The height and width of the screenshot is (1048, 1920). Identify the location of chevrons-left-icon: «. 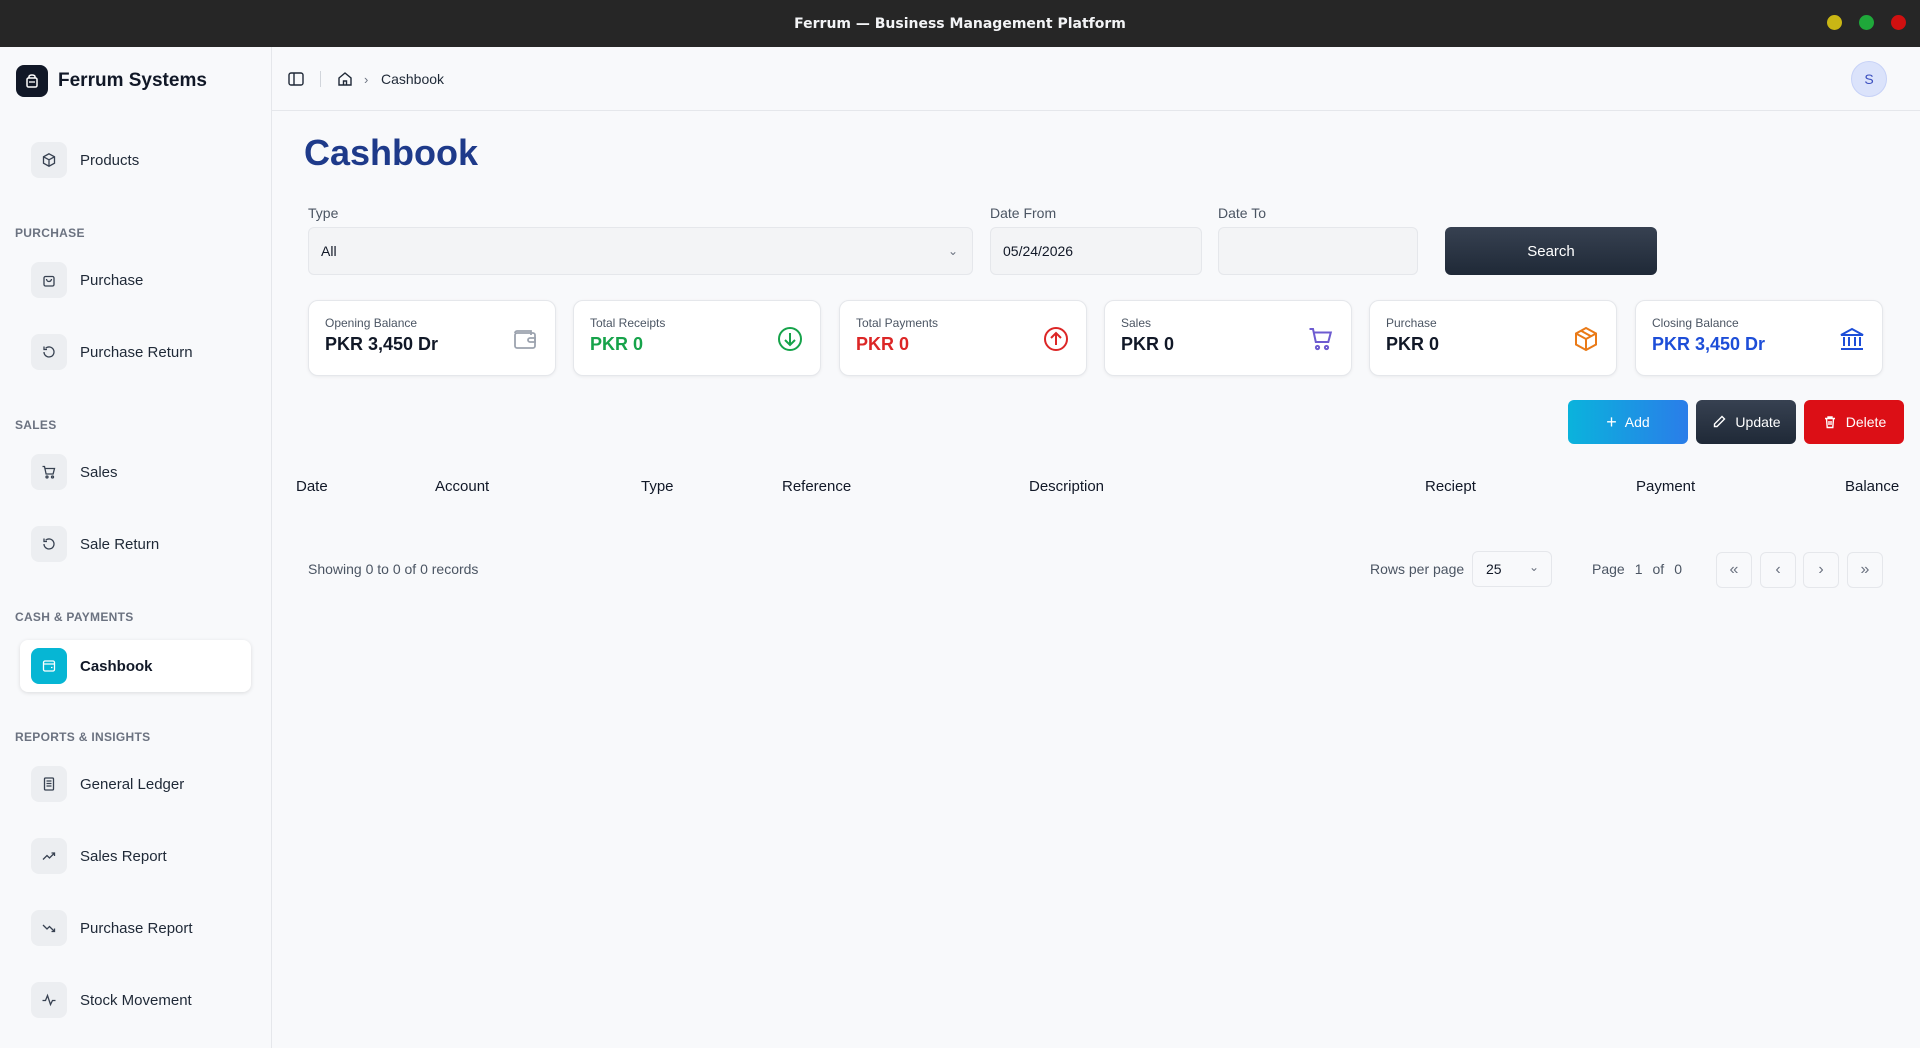
(1734, 569).